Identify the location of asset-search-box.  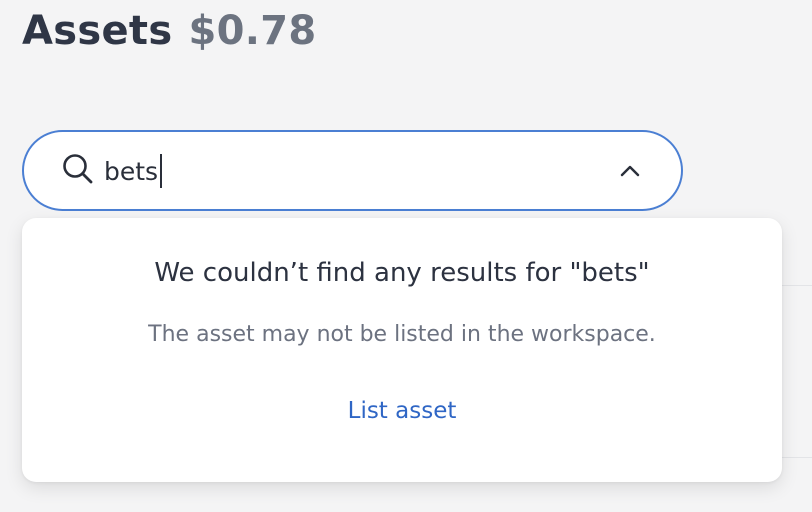
(352, 170).